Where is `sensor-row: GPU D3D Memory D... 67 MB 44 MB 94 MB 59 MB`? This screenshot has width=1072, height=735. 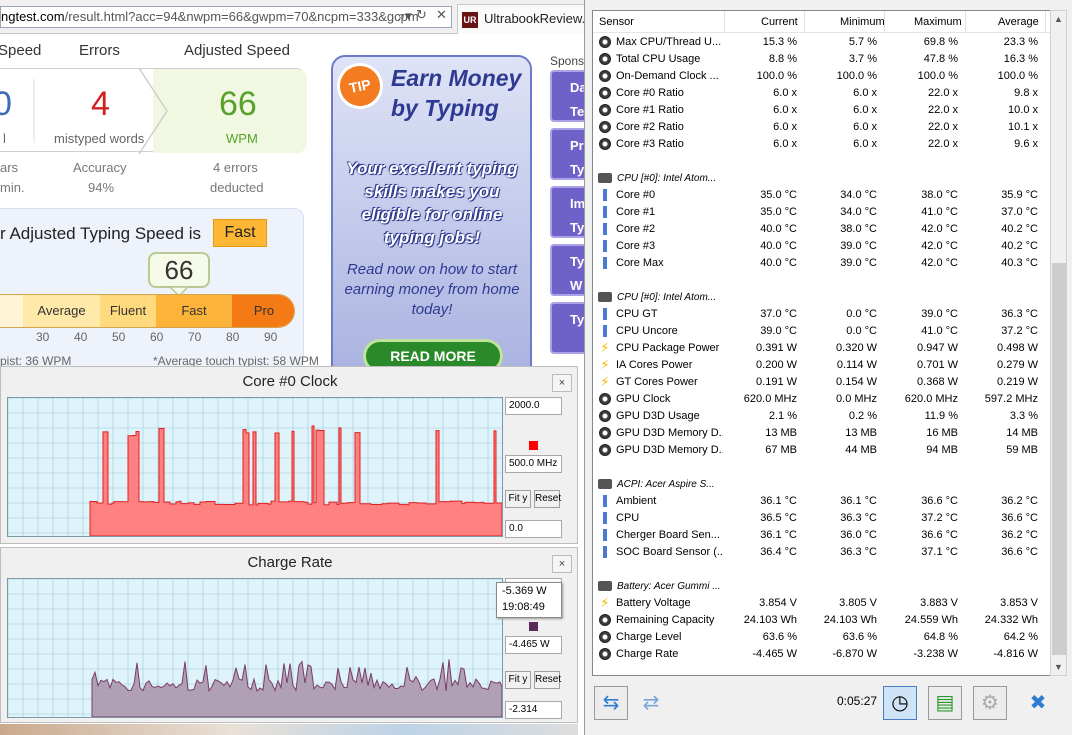
sensor-row: GPU D3D Memory D... 67 MB 44 MB 94 MB 59 MB is located at coordinates (824, 450).